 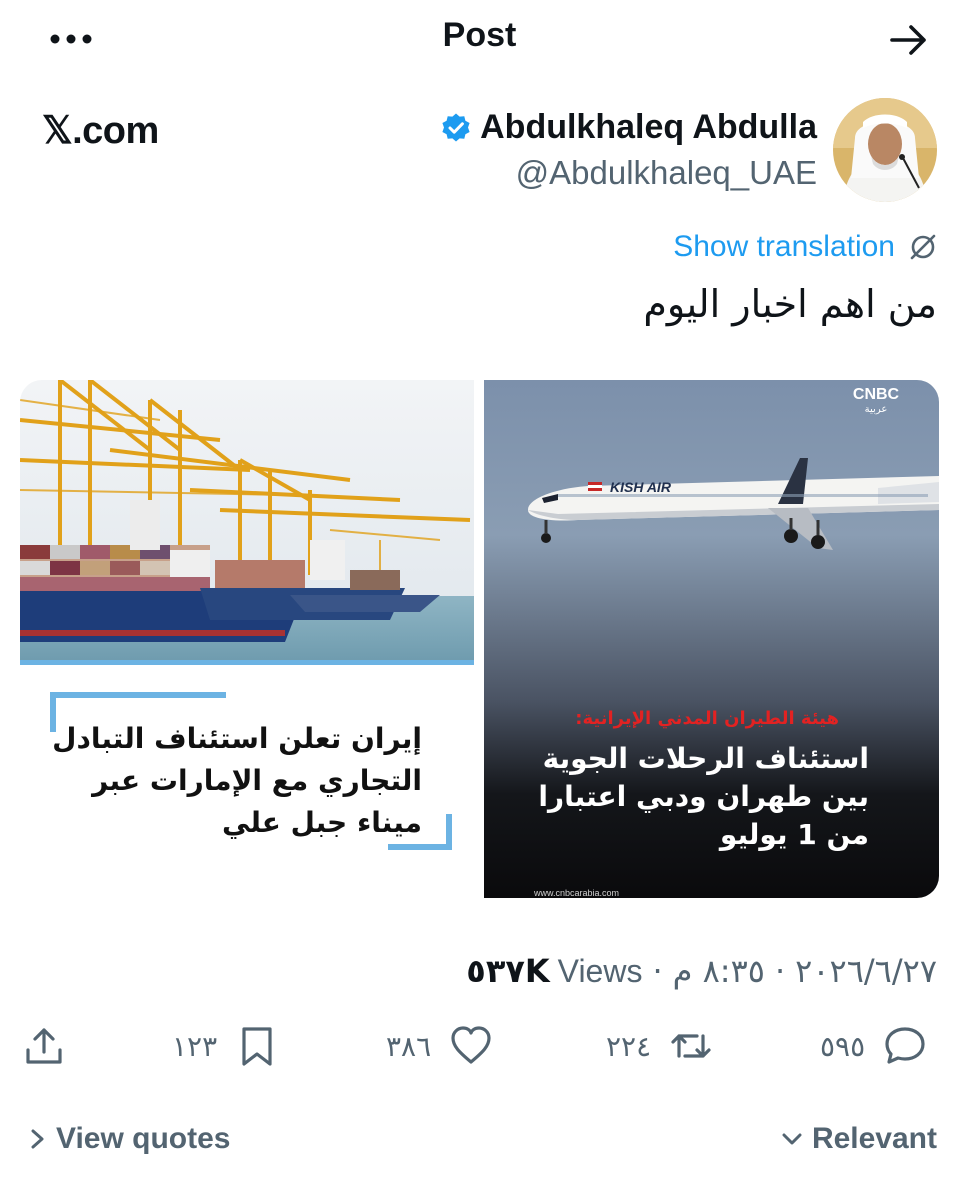 I want to click on page-title: Post, so click(x=479, y=35).